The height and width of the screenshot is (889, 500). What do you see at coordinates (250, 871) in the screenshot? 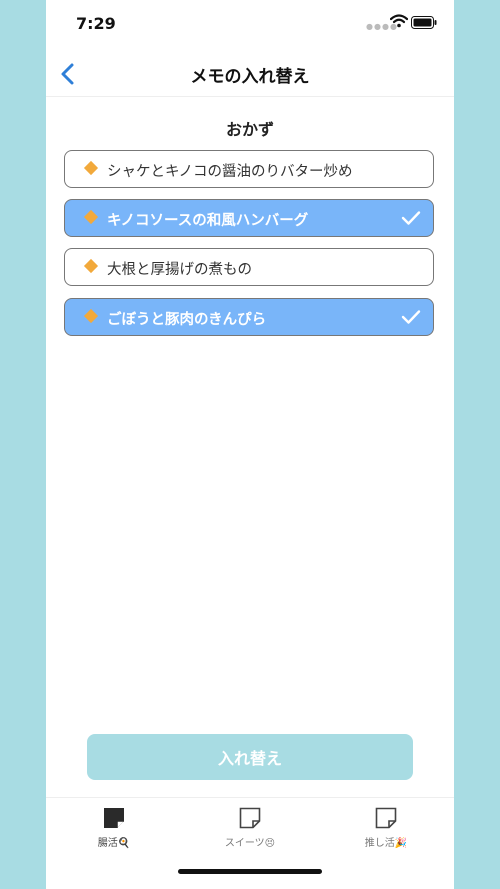
I see `home-indicator` at bounding box center [250, 871].